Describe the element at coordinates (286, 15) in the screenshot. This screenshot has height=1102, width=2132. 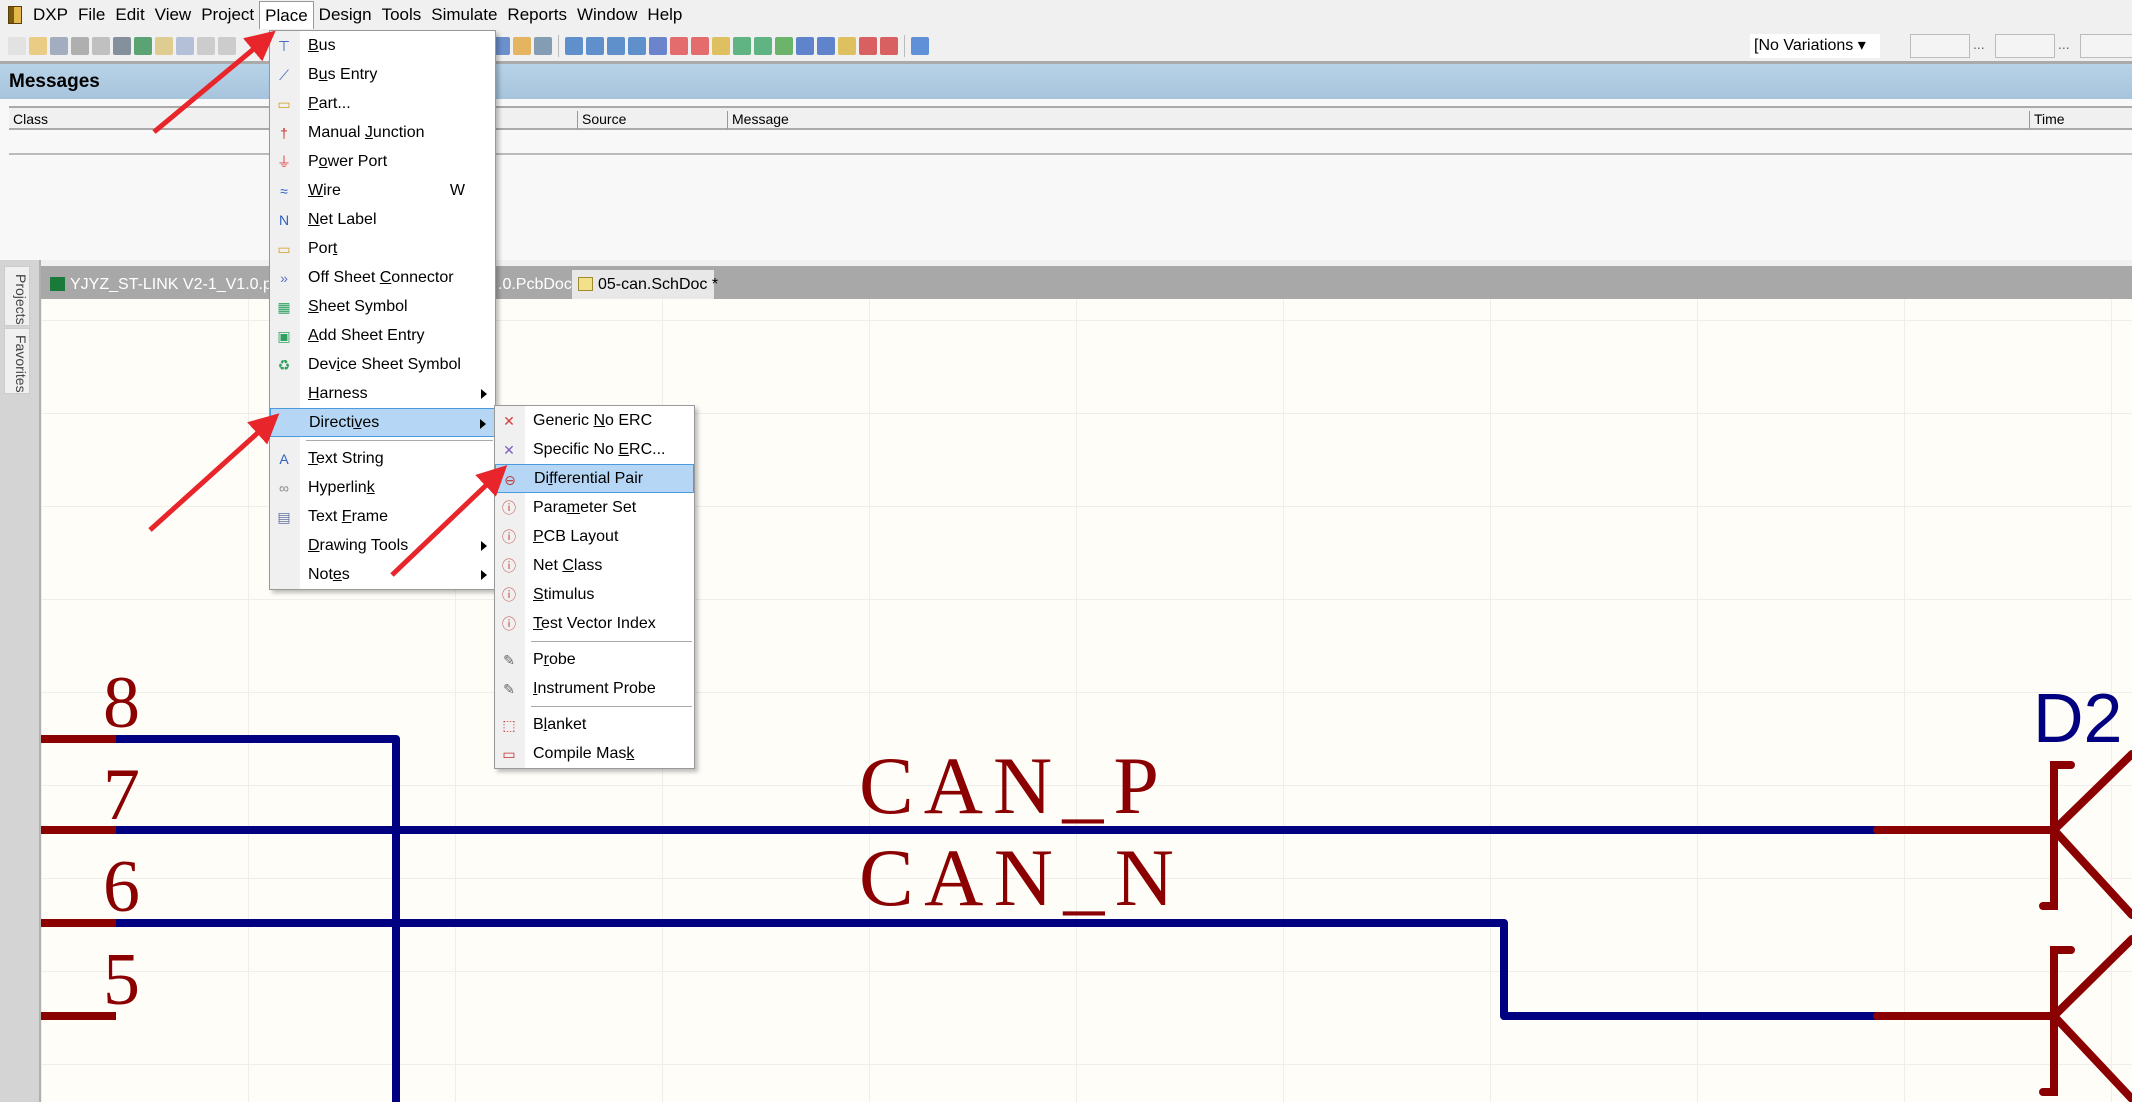
I see `menu-place: Place` at that location.